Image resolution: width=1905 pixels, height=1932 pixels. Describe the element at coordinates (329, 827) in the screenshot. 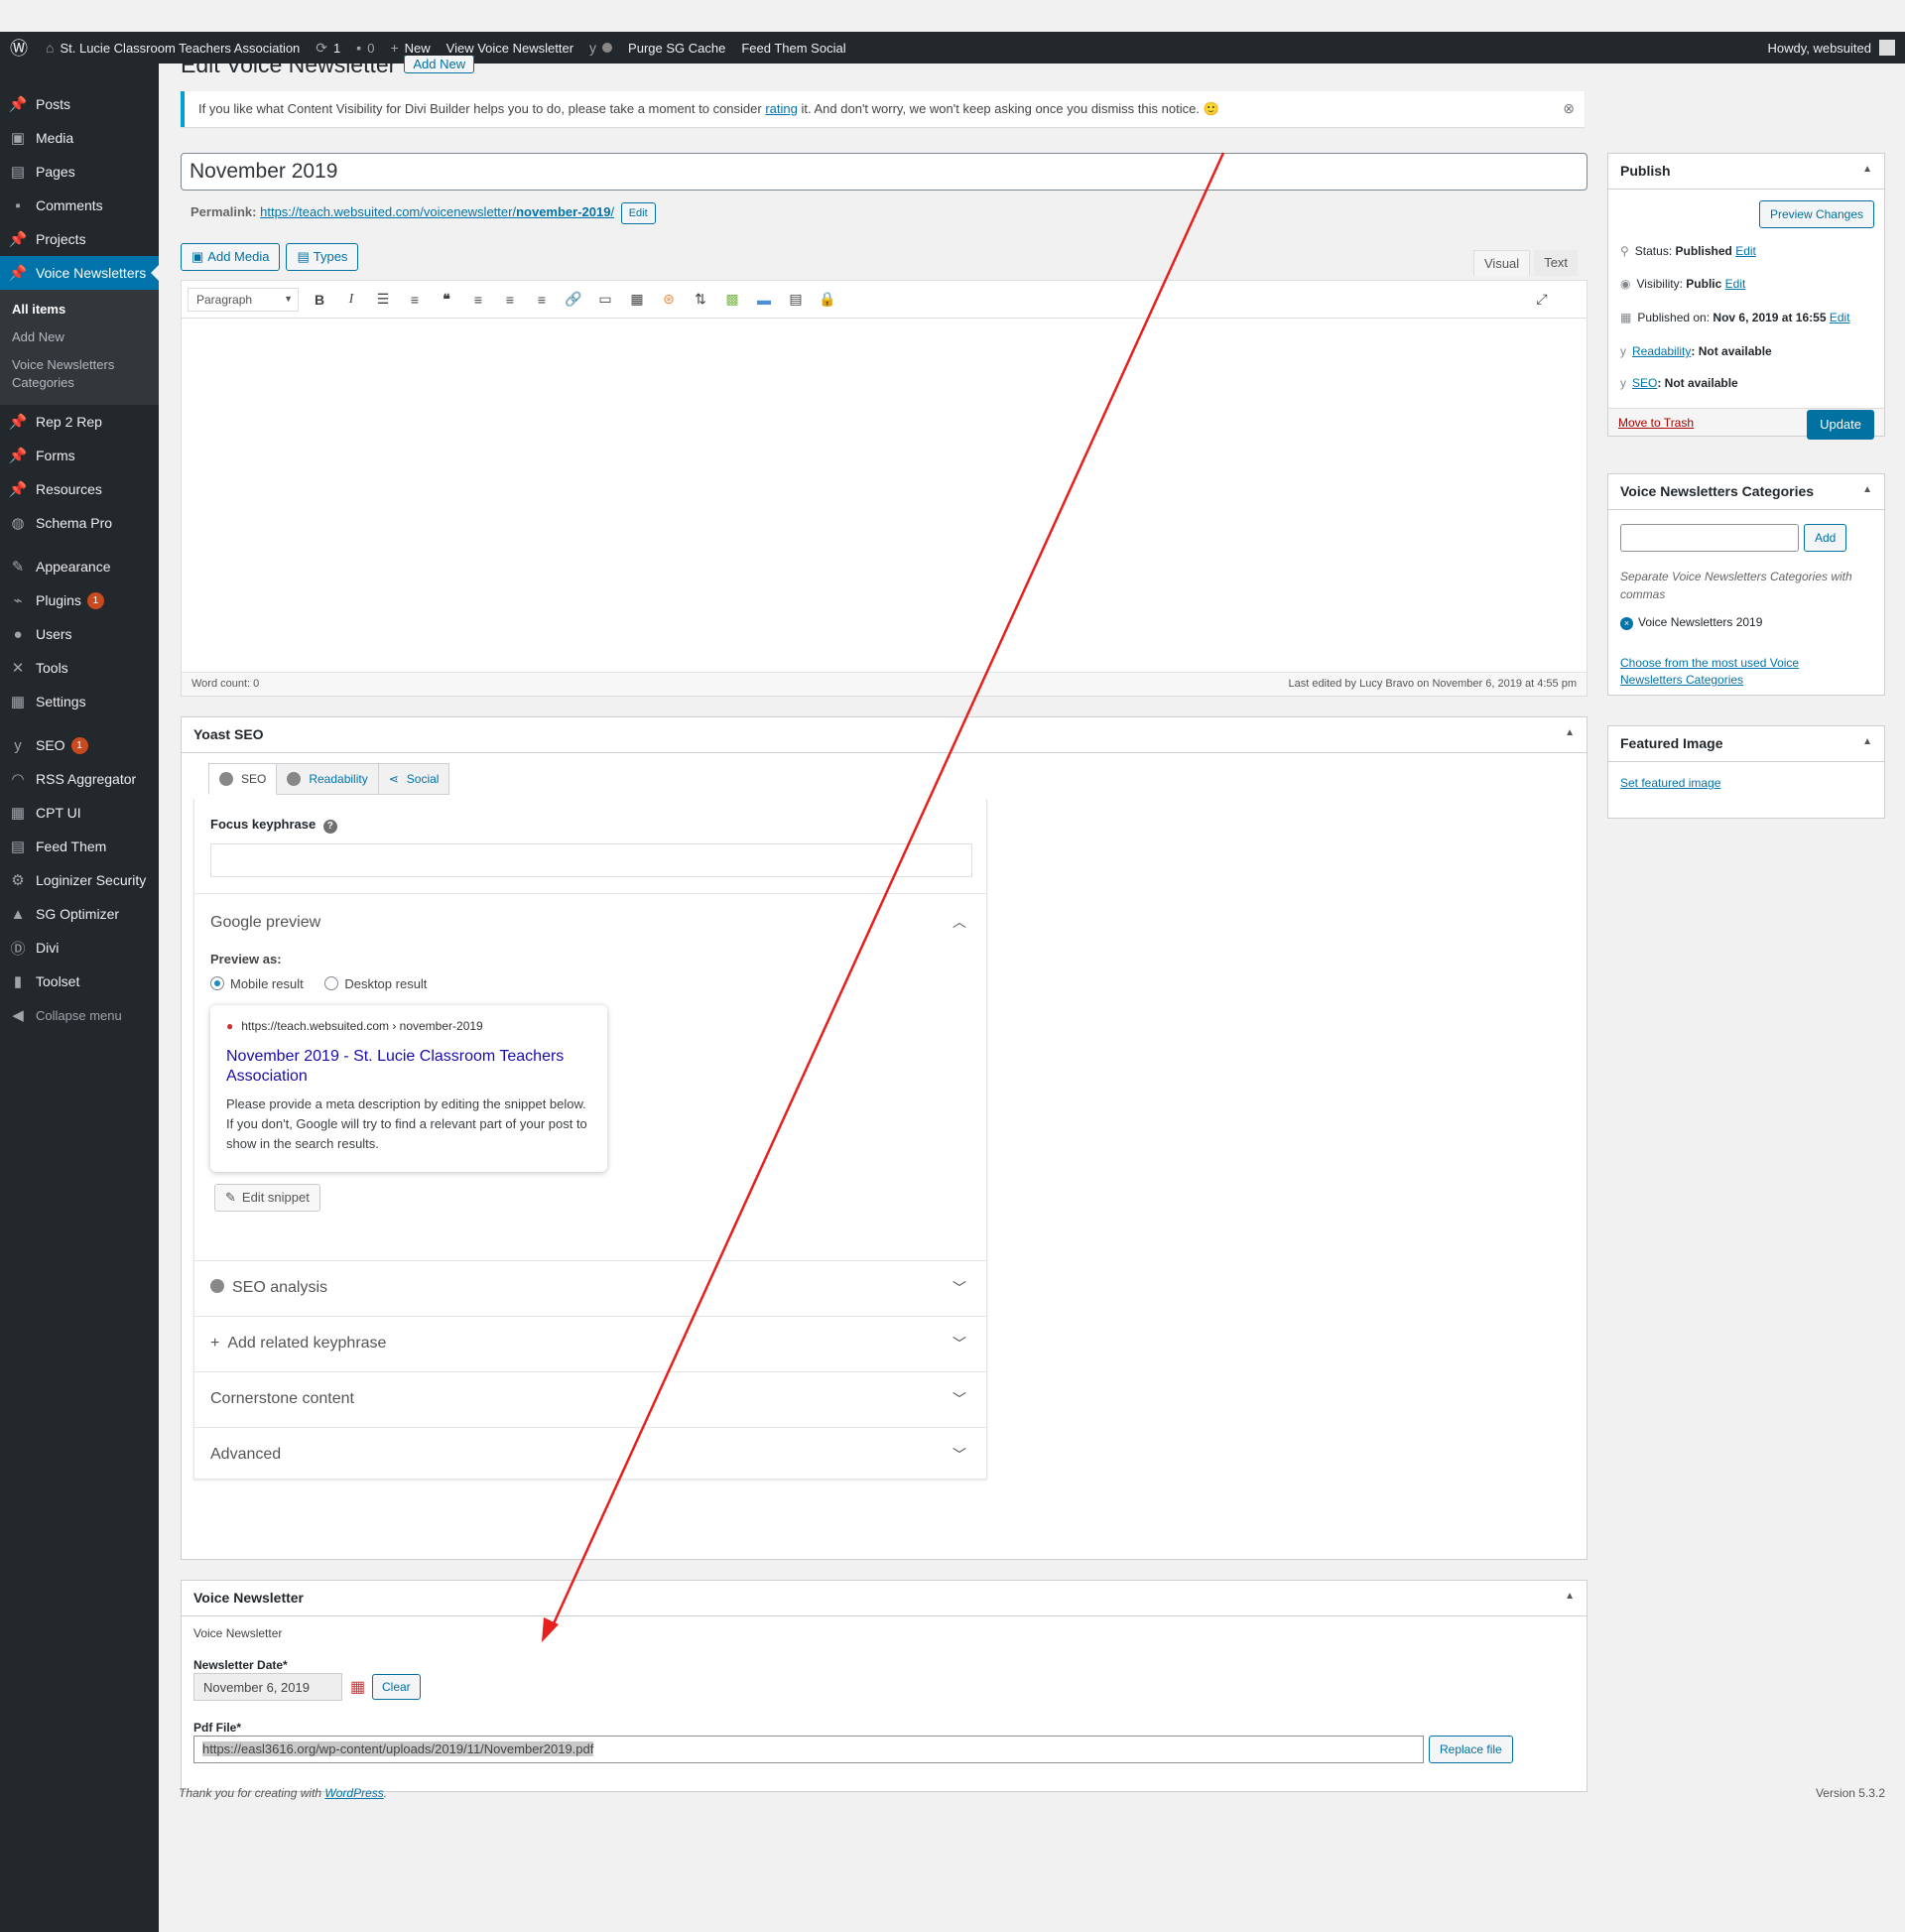

I see `help-icon: ?` at that location.